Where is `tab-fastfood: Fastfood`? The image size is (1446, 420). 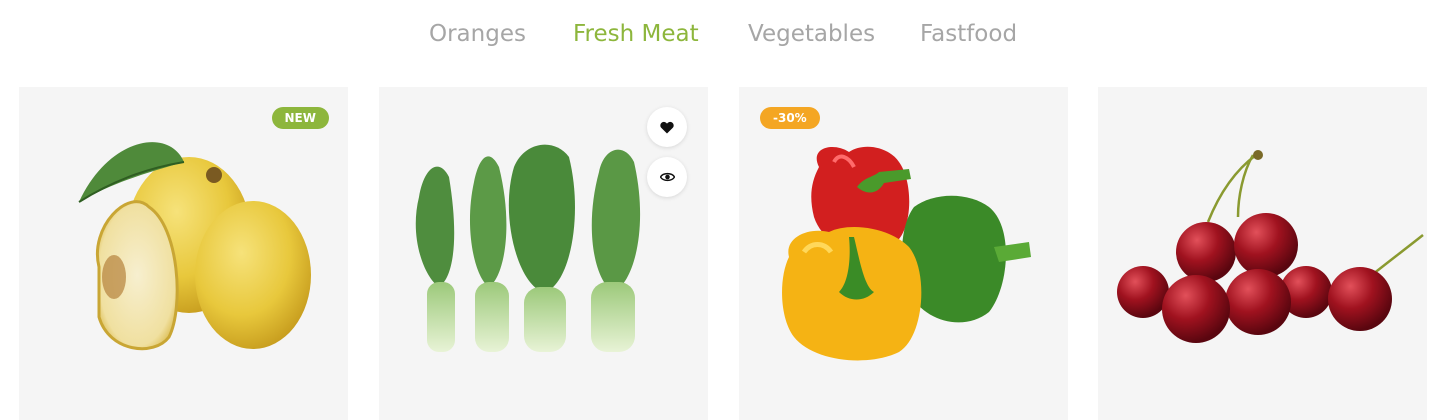 tab-fastfood: Fastfood is located at coordinates (968, 34).